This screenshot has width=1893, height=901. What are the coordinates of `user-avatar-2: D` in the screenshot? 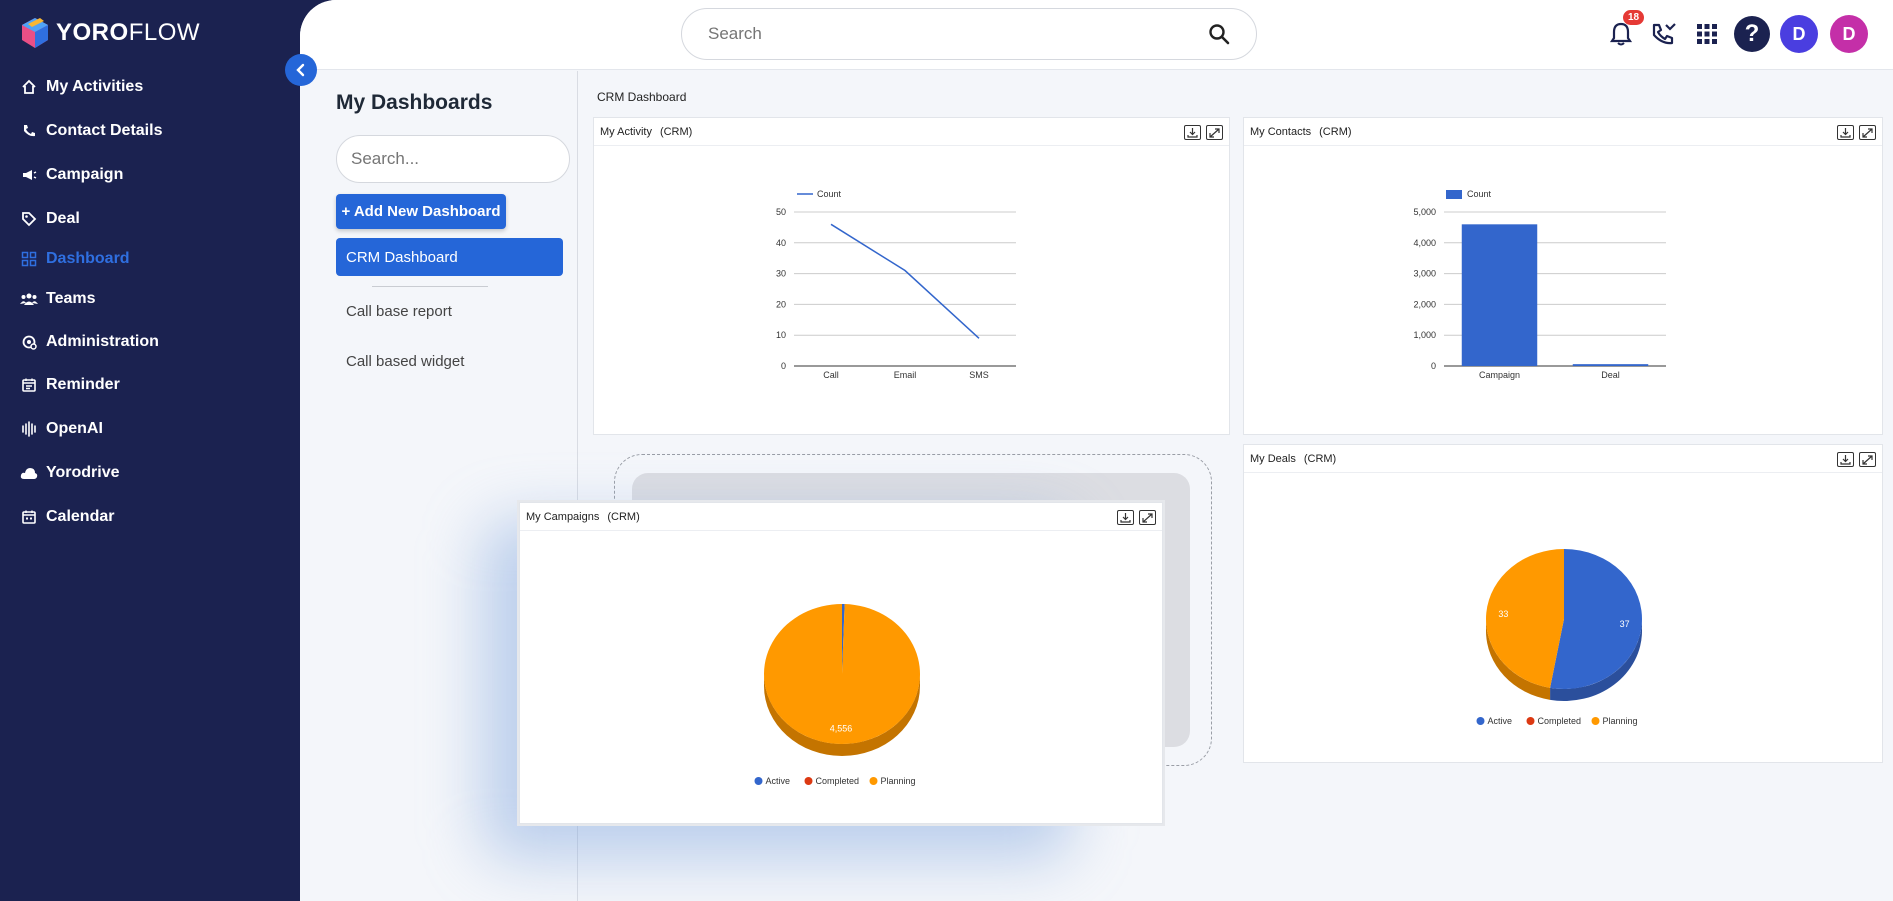 It's located at (1849, 34).